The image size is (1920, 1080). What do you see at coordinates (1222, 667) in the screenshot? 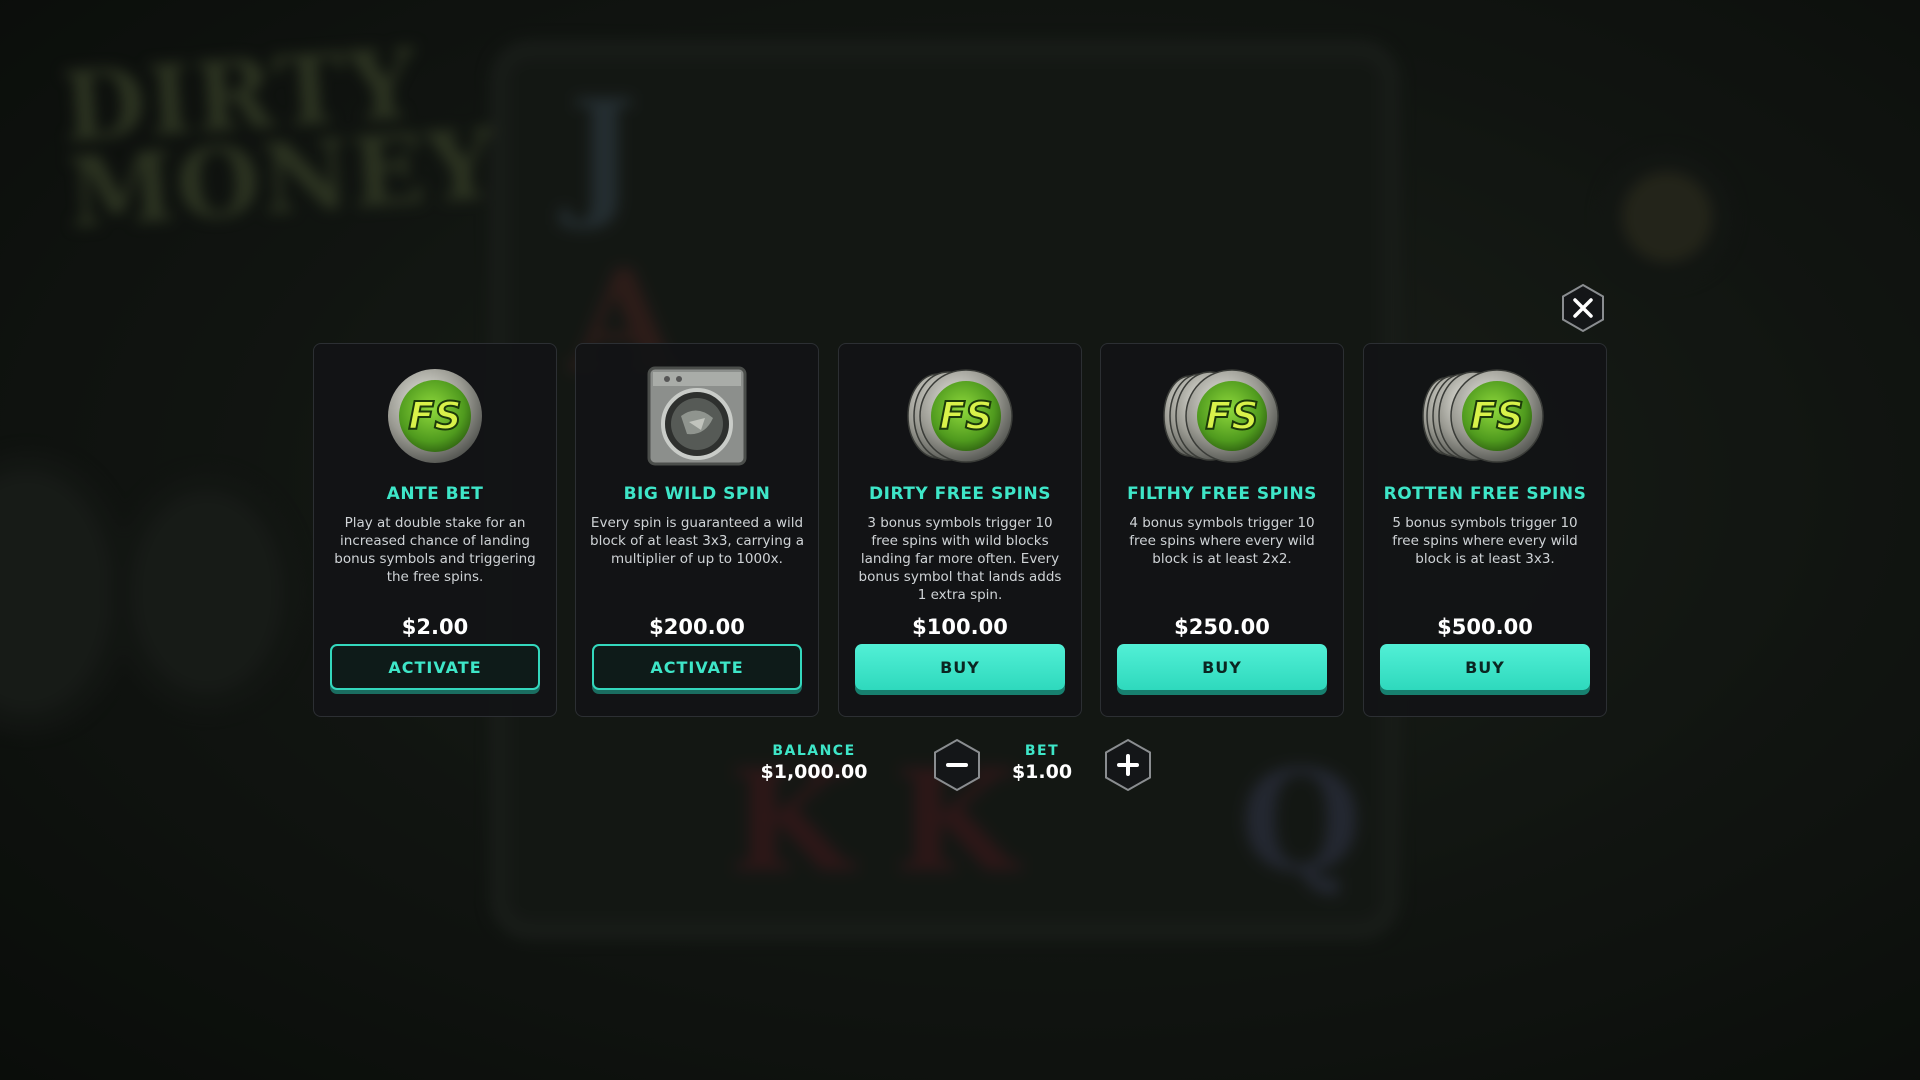
I see `filthy-free-spins-buy-button: BUY` at bounding box center [1222, 667].